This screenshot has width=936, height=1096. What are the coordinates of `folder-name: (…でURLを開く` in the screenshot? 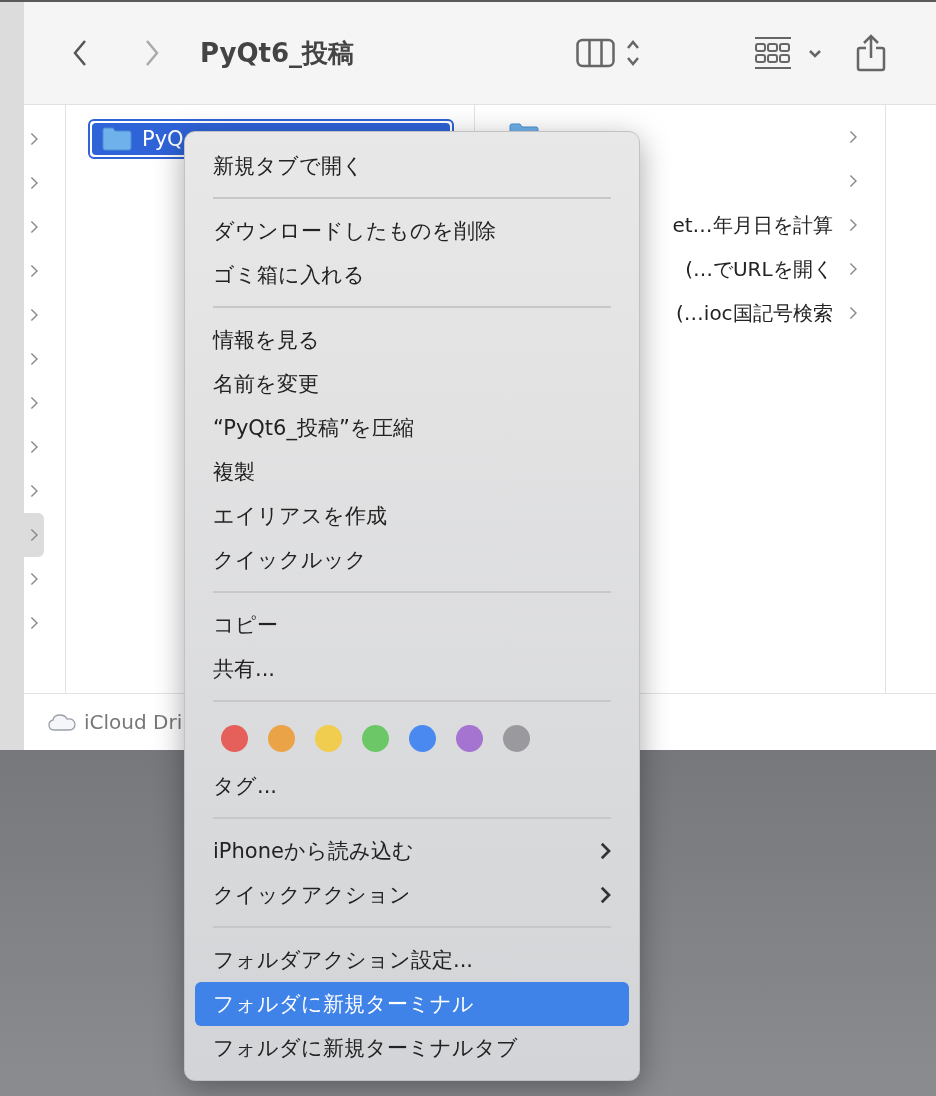 It's located at (759, 269).